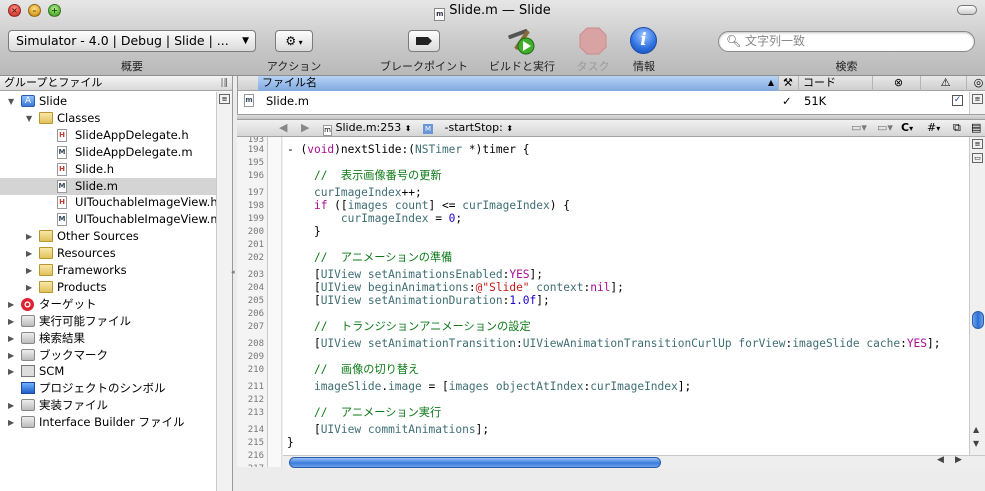 Image resolution: width=985 pixels, height=491 pixels. I want to click on sidebar-item: H UITouchableImageView.h, so click(108, 202).